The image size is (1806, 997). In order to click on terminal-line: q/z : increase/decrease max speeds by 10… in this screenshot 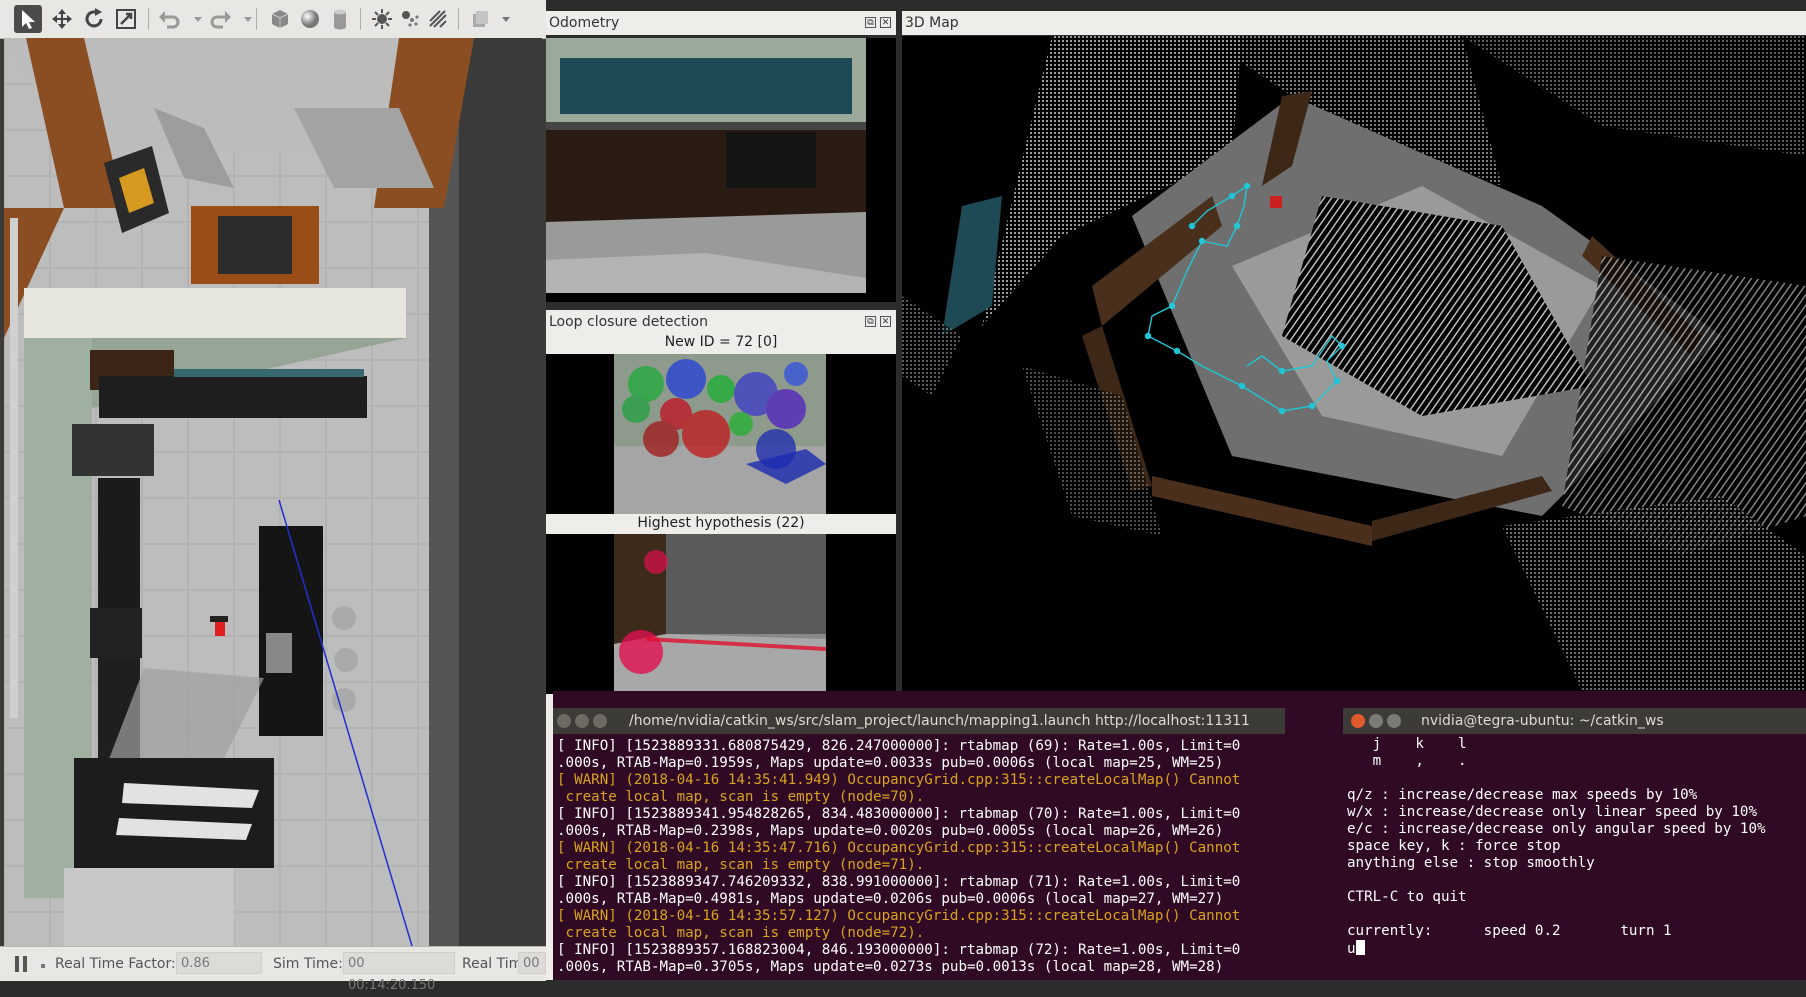, I will do `click(1522, 795)`.